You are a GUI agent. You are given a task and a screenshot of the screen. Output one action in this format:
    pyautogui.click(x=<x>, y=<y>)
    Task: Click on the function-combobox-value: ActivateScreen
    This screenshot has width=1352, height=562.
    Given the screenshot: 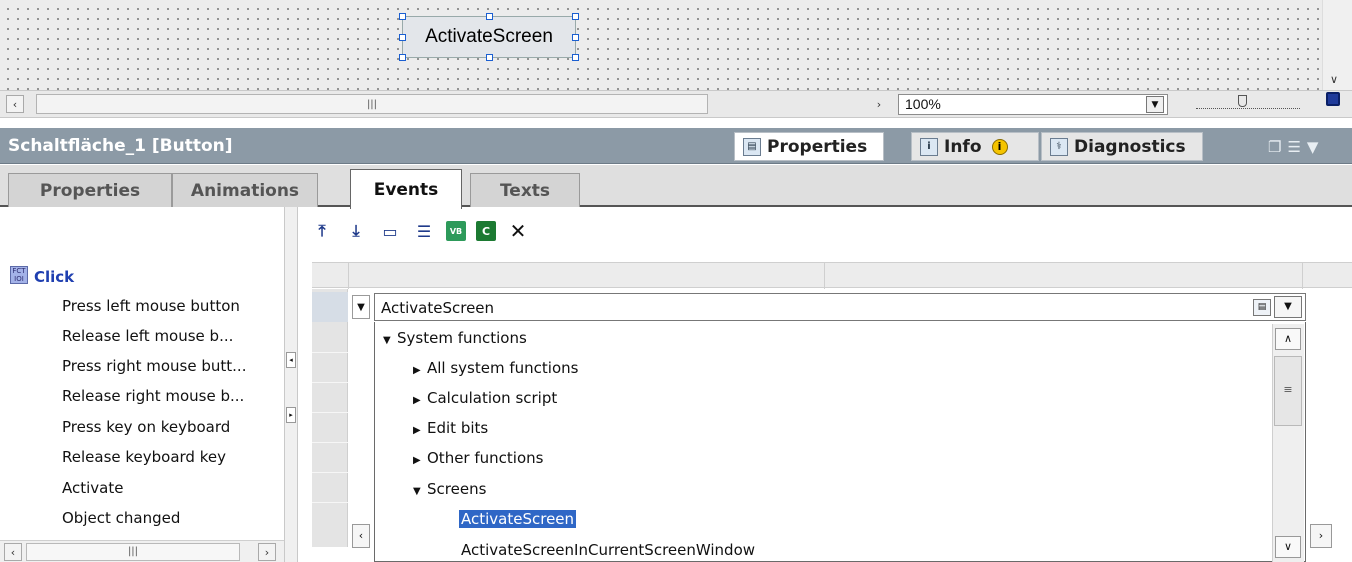 What is the action you would take?
    pyautogui.click(x=438, y=308)
    